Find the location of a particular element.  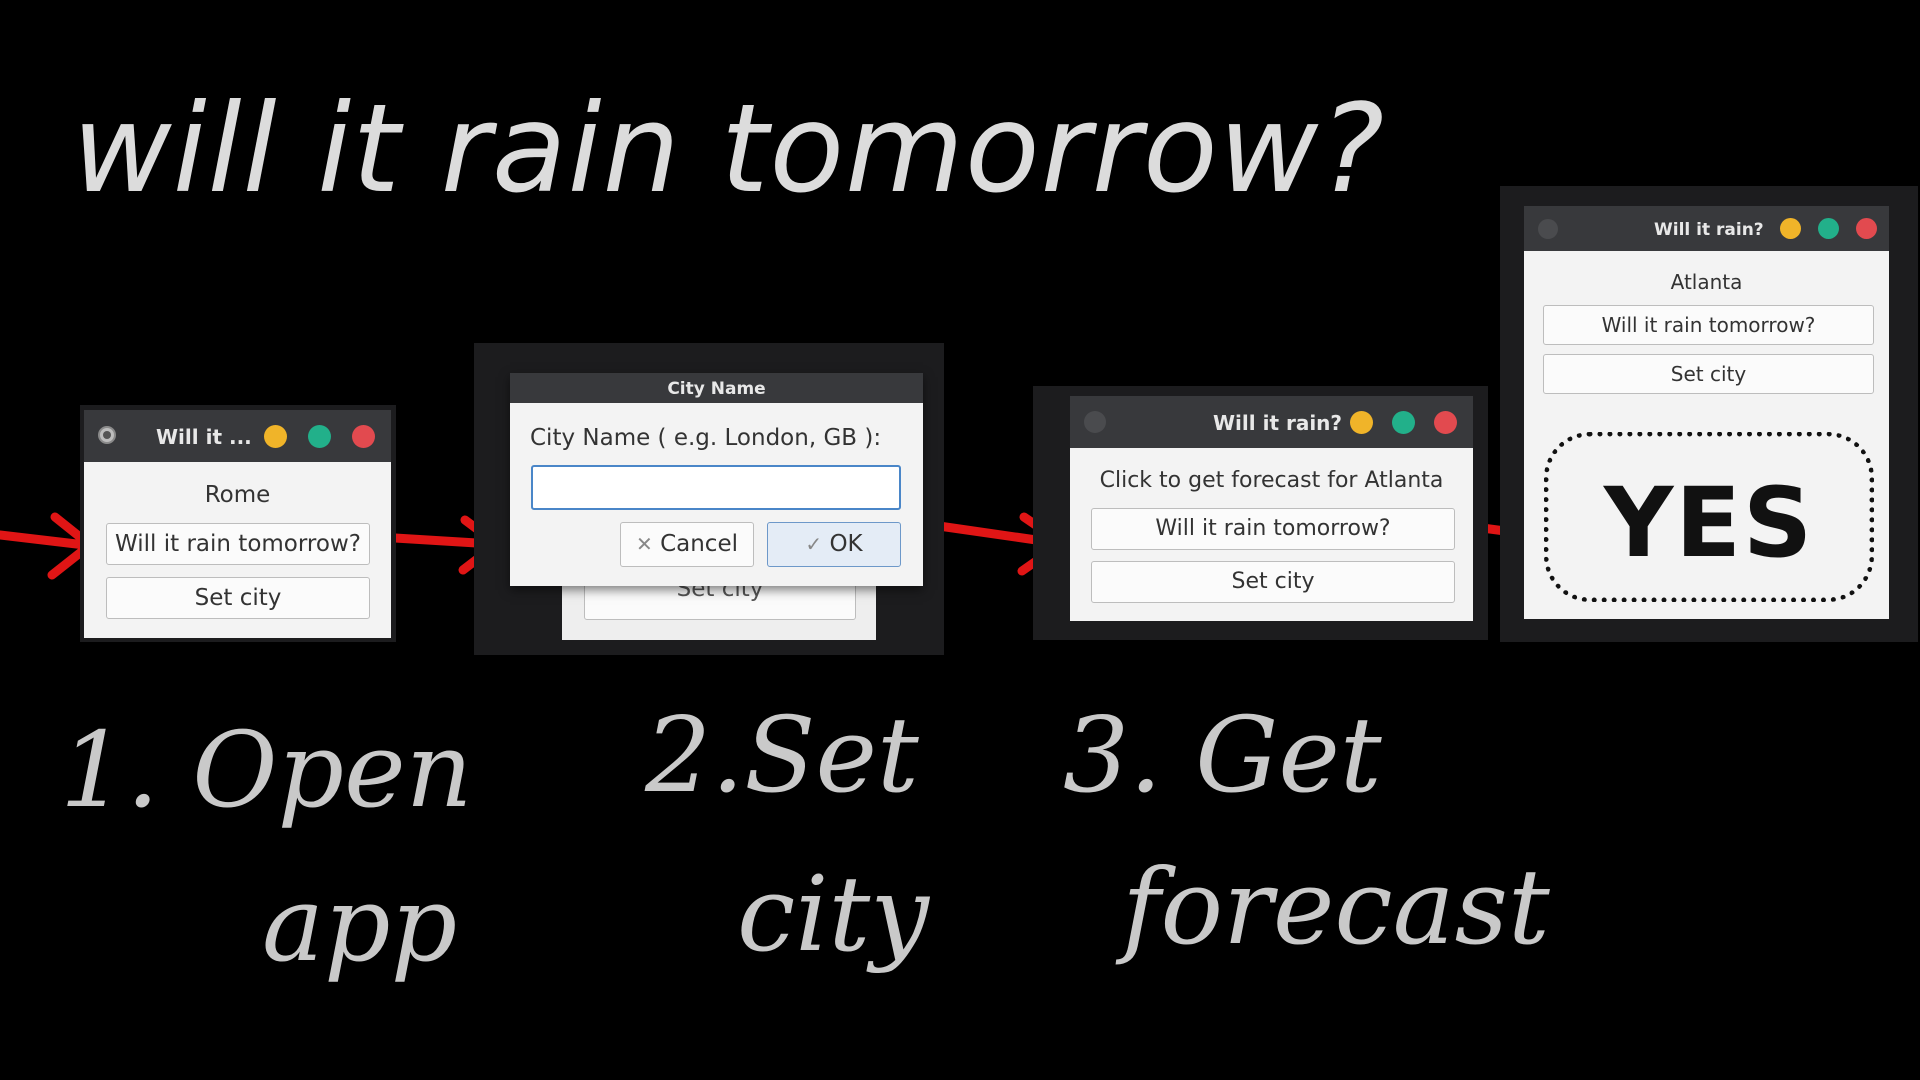

forecast-answer: YES is located at coordinates (1709, 523).